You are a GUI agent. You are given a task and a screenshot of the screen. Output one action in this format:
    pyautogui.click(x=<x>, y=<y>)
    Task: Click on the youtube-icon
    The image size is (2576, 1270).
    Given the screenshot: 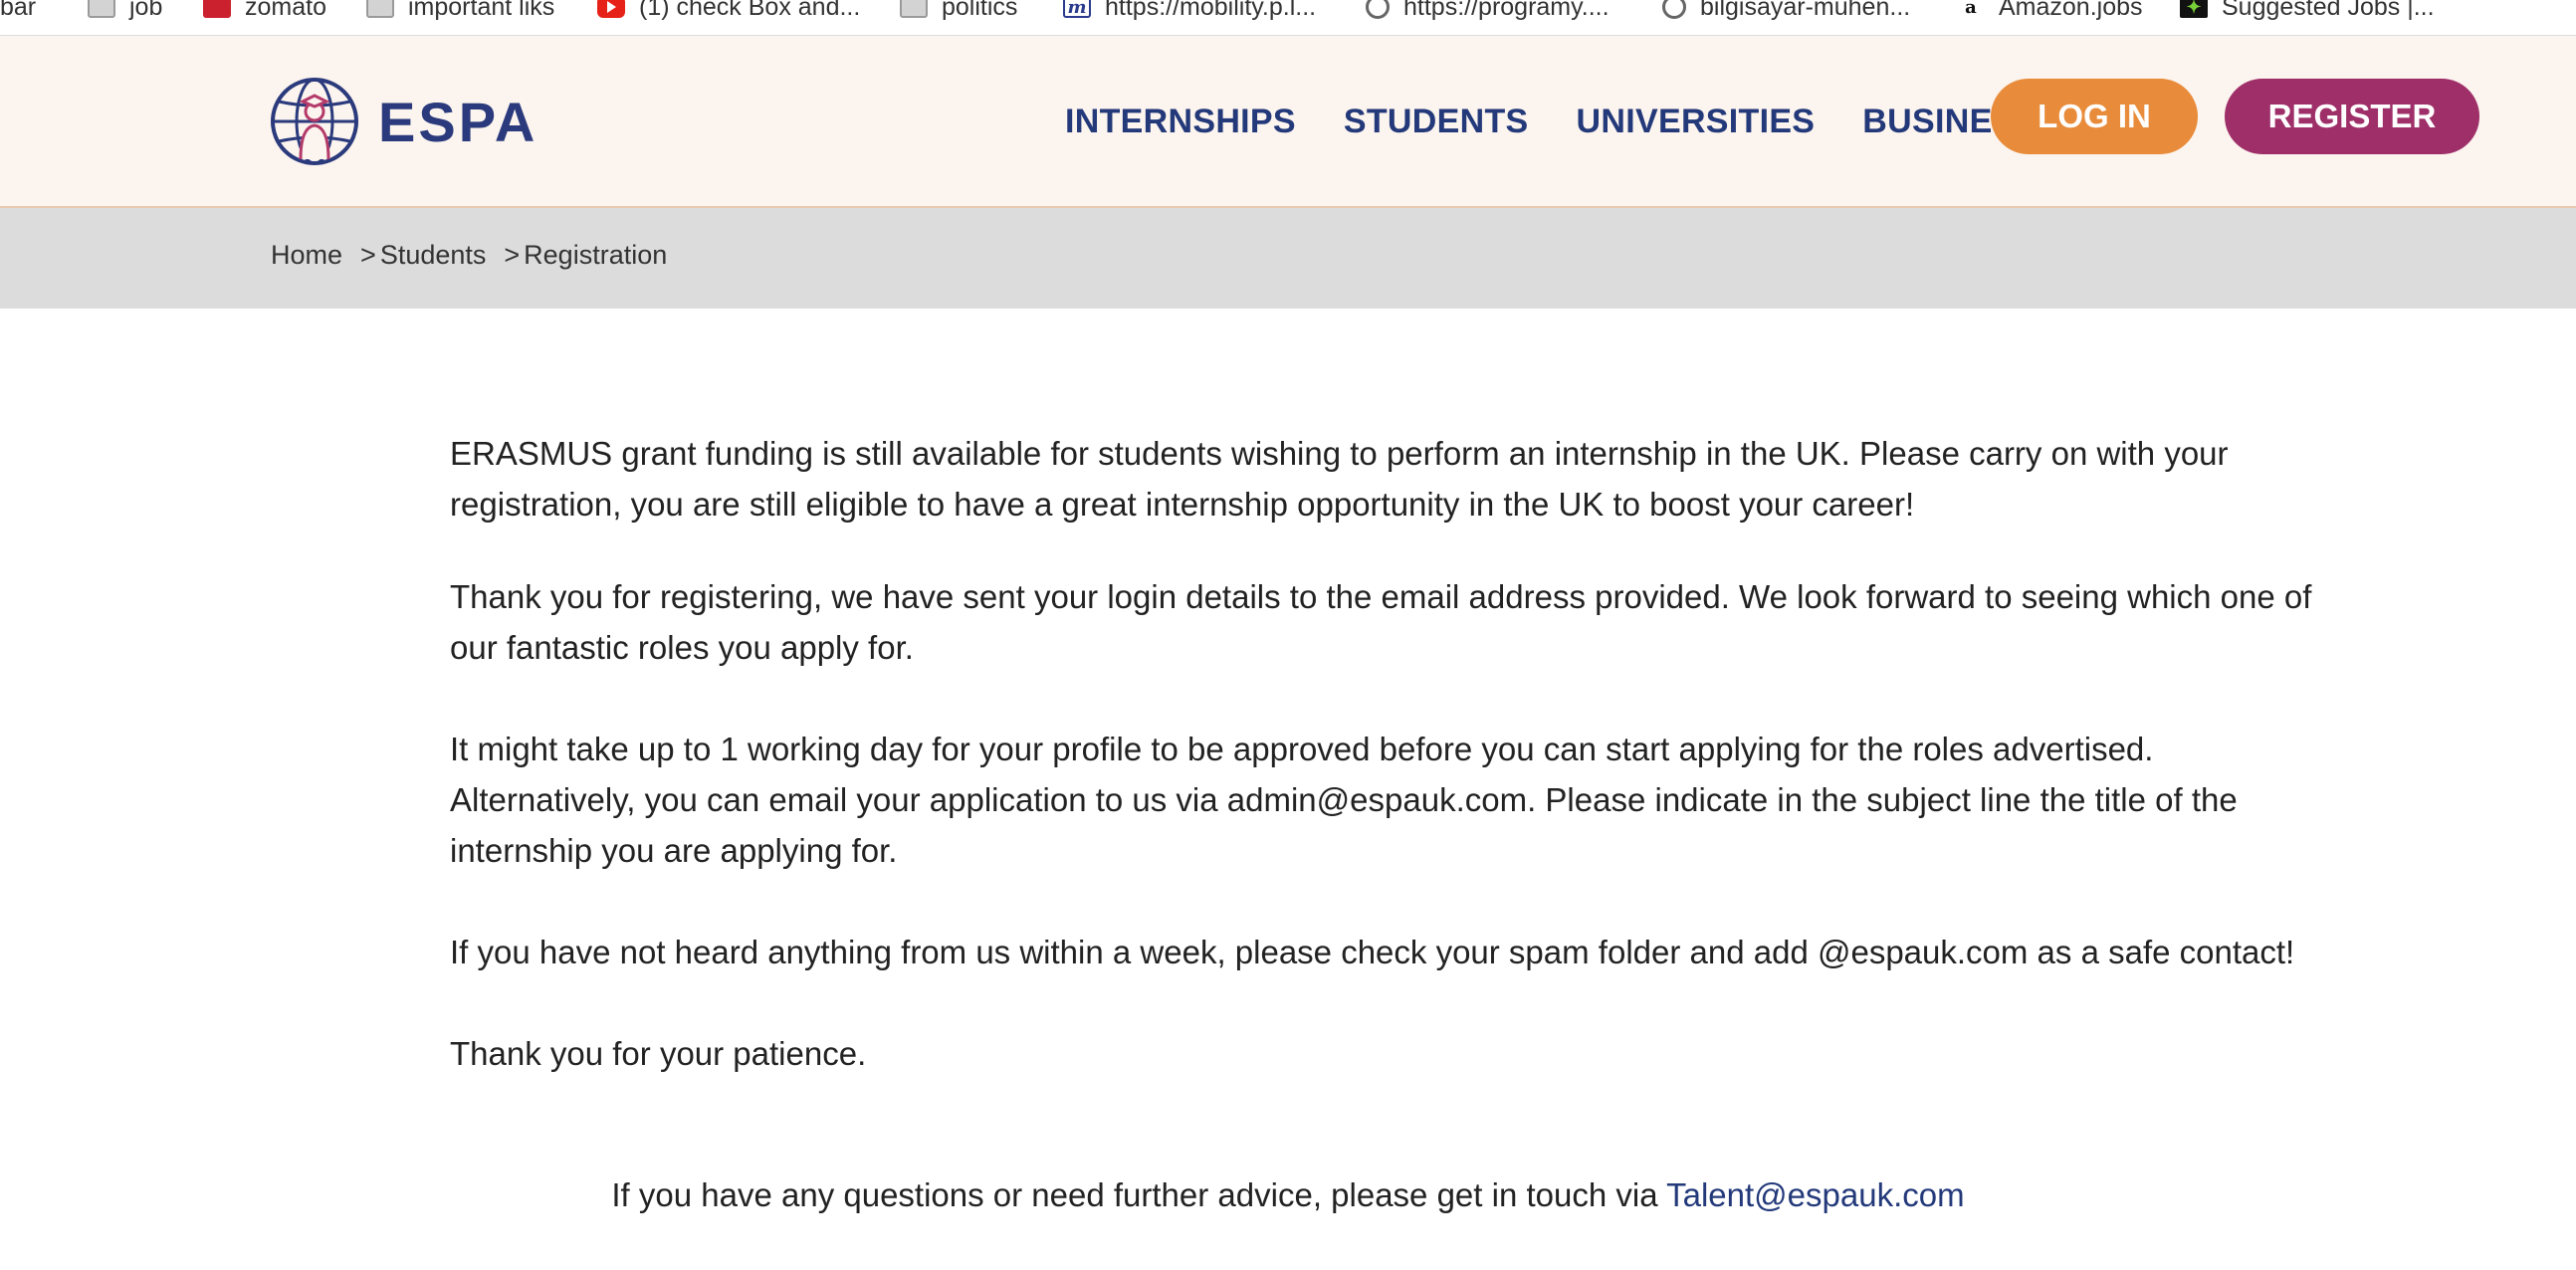 What is the action you would take?
    pyautogui.click(x=611, y=9)
    